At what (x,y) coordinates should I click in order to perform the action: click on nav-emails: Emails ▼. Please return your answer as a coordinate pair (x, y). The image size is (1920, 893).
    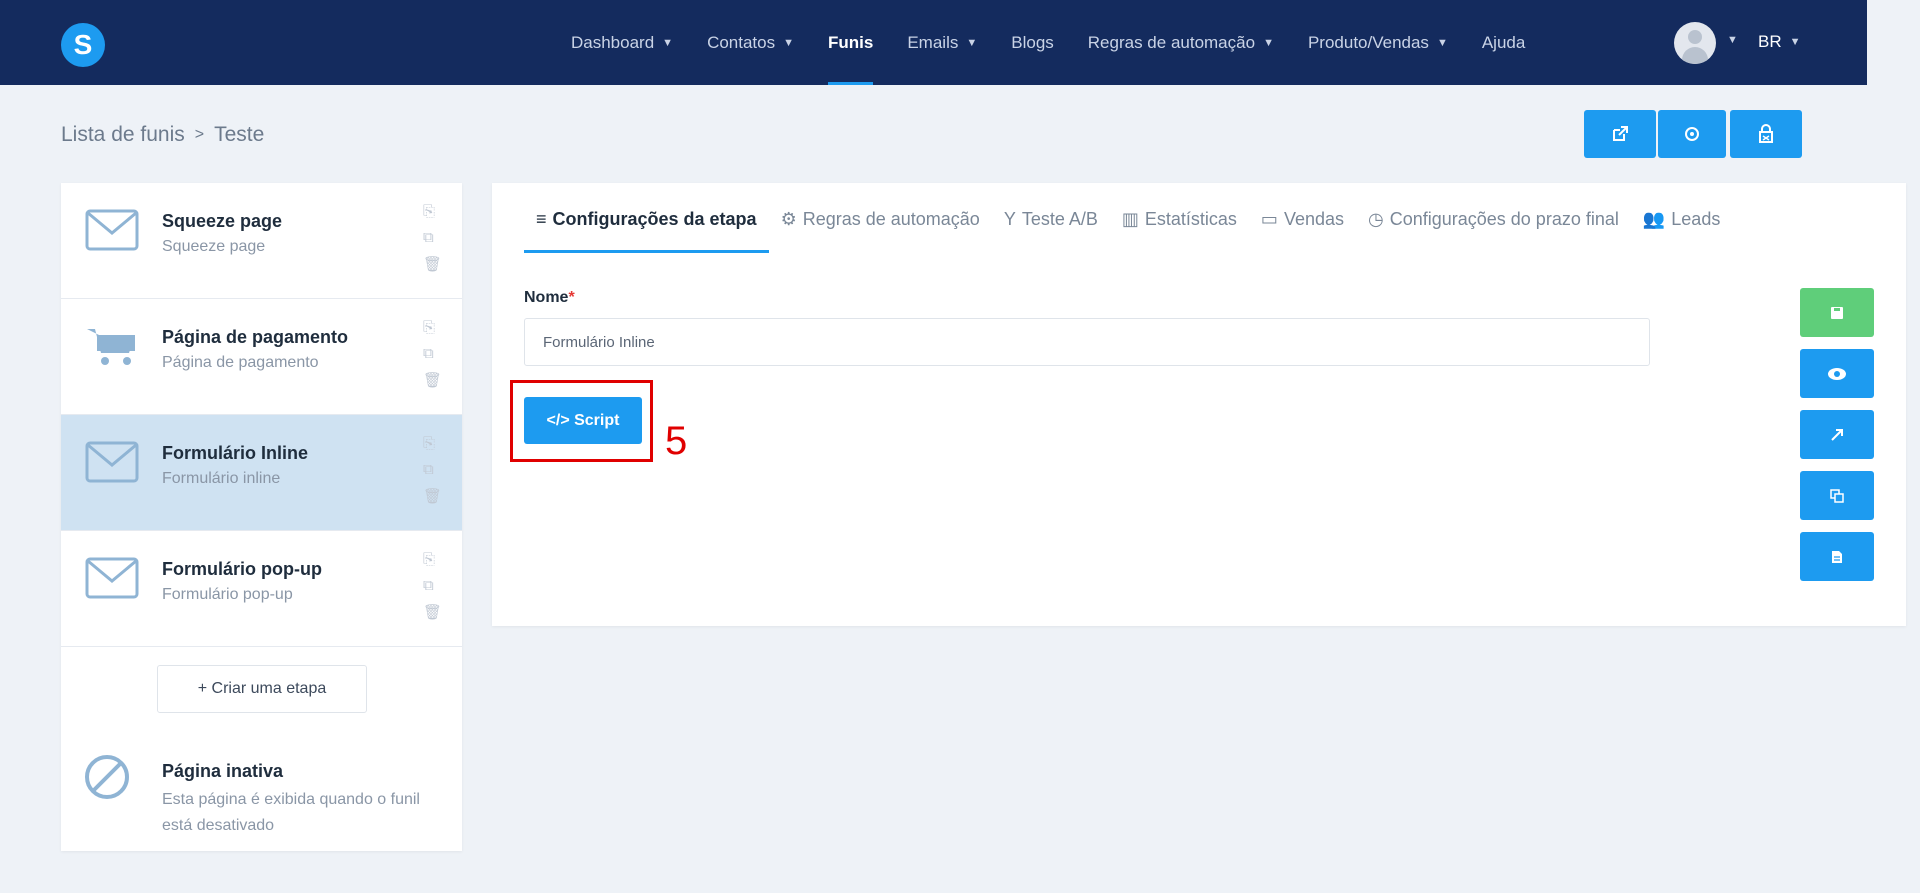
    Looking at the image, I should click on (942, 42).